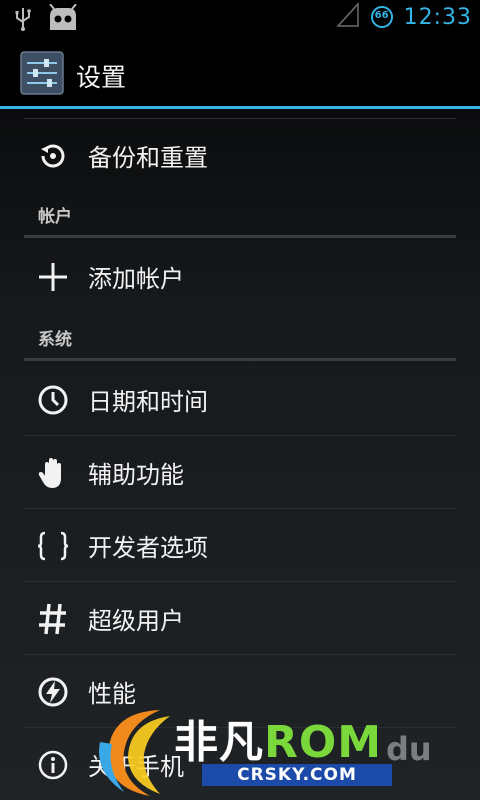 This screenshot has height=800, width=480. What do you see at coordinates (437, 17) in the screenshot?
I see `clock-time: 12:33` at bounding box center [437, 17].